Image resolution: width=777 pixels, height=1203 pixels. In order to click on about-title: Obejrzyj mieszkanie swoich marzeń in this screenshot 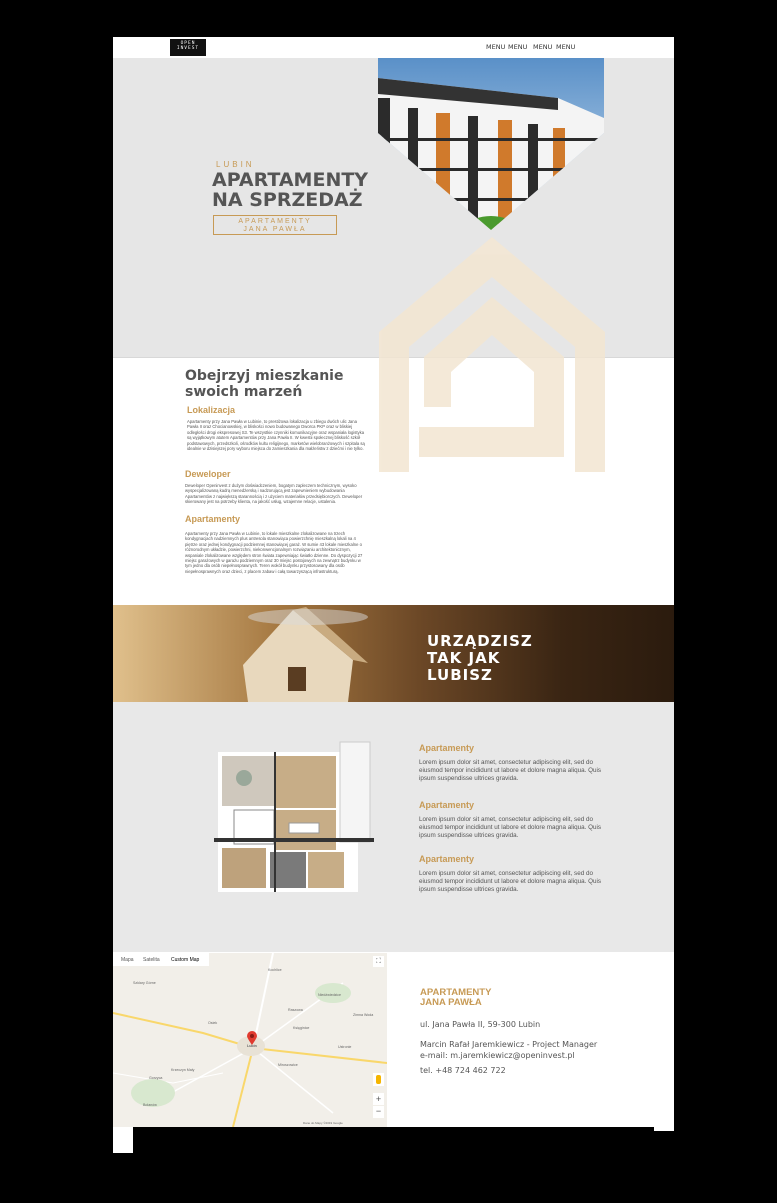, I will do `click(275, 384)`.